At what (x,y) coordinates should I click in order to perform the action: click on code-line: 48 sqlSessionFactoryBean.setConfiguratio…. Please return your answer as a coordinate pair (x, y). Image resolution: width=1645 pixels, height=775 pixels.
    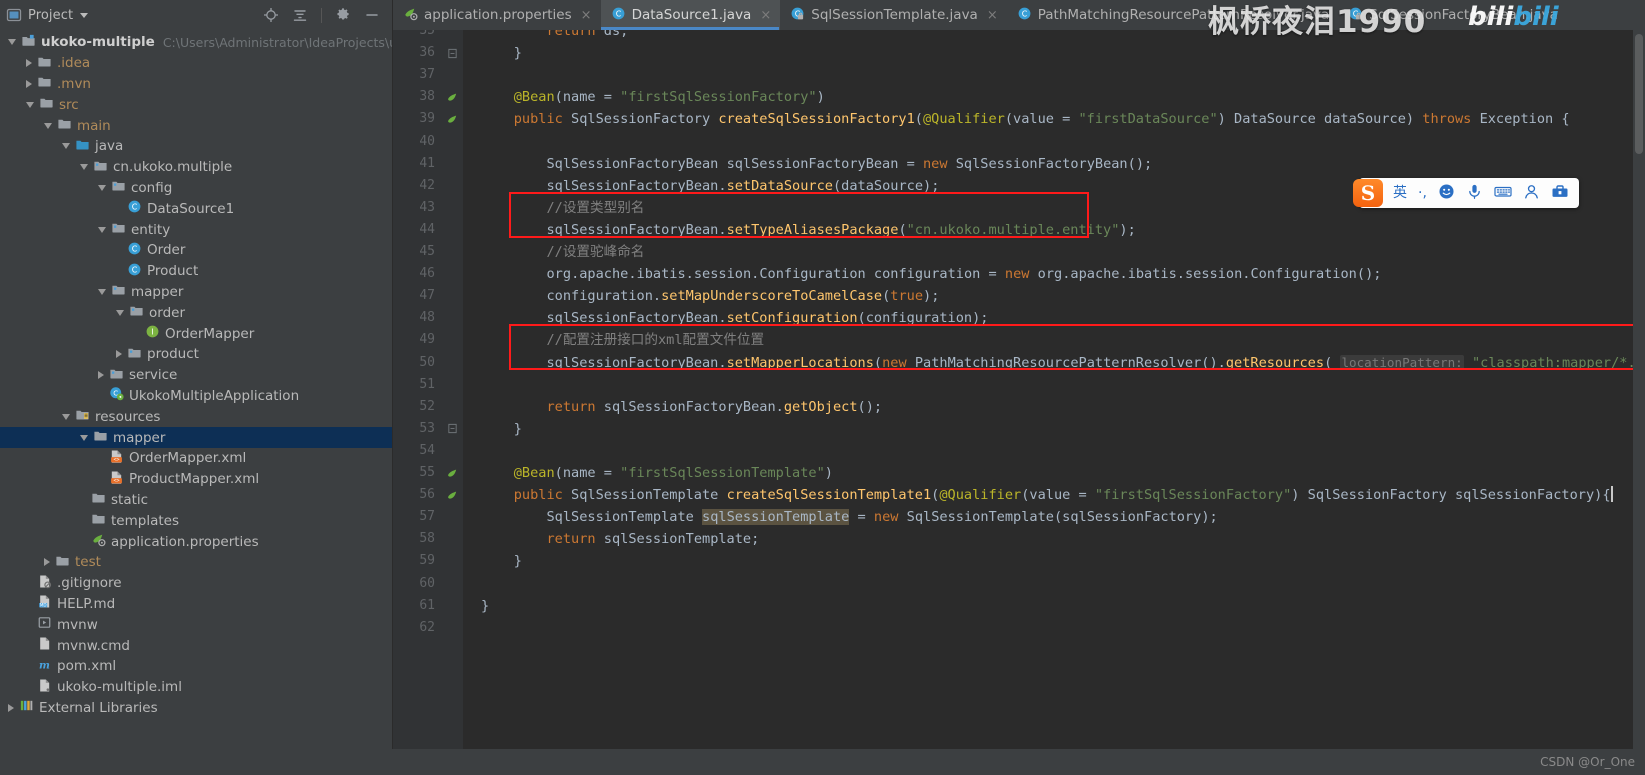
    Looking at the image, I should click on (1019, 318).